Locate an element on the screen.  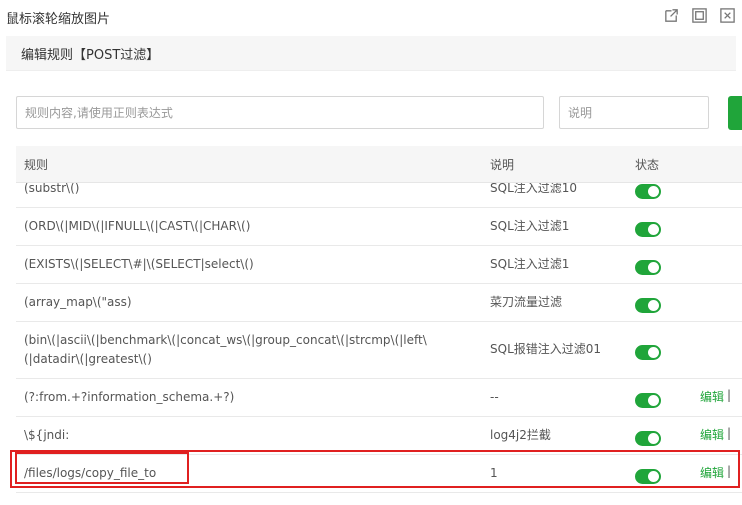
desc-cell: SQL注入过滤10 is located at coordinates (534, 189).